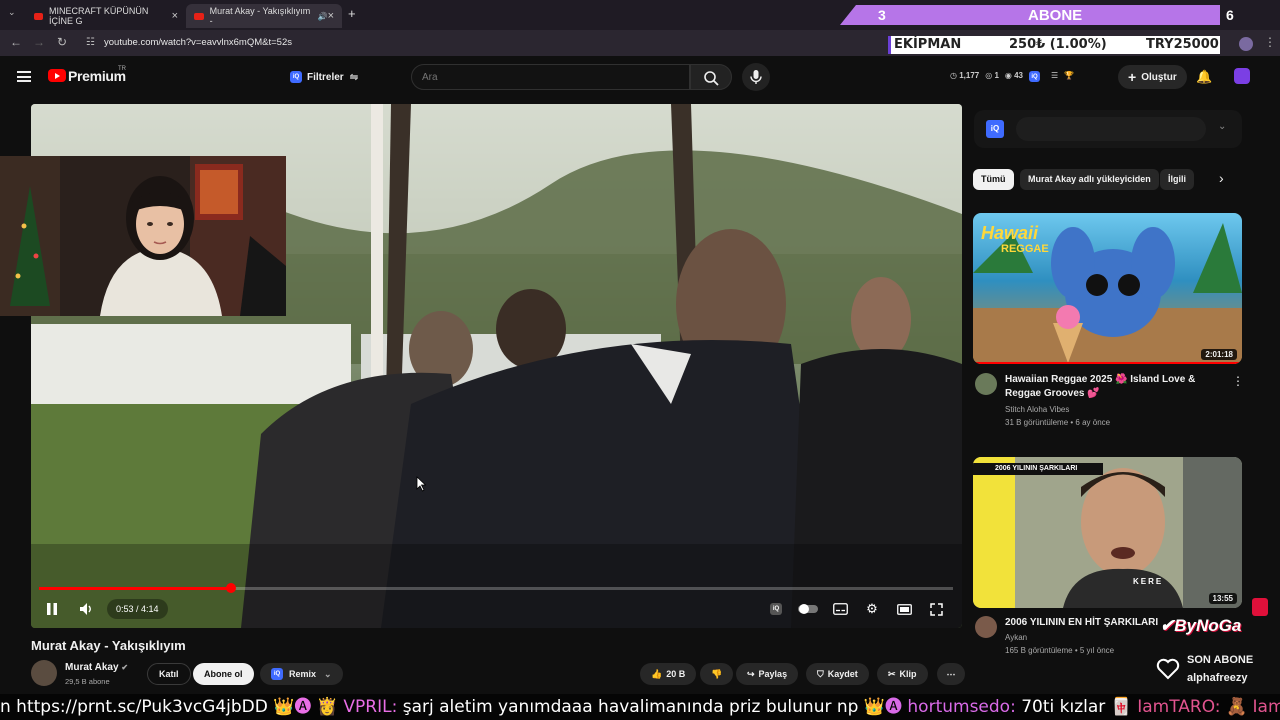  Describe the element at coordinates (756, 77) in the screenshot. I see `voice-search-button` at that location.